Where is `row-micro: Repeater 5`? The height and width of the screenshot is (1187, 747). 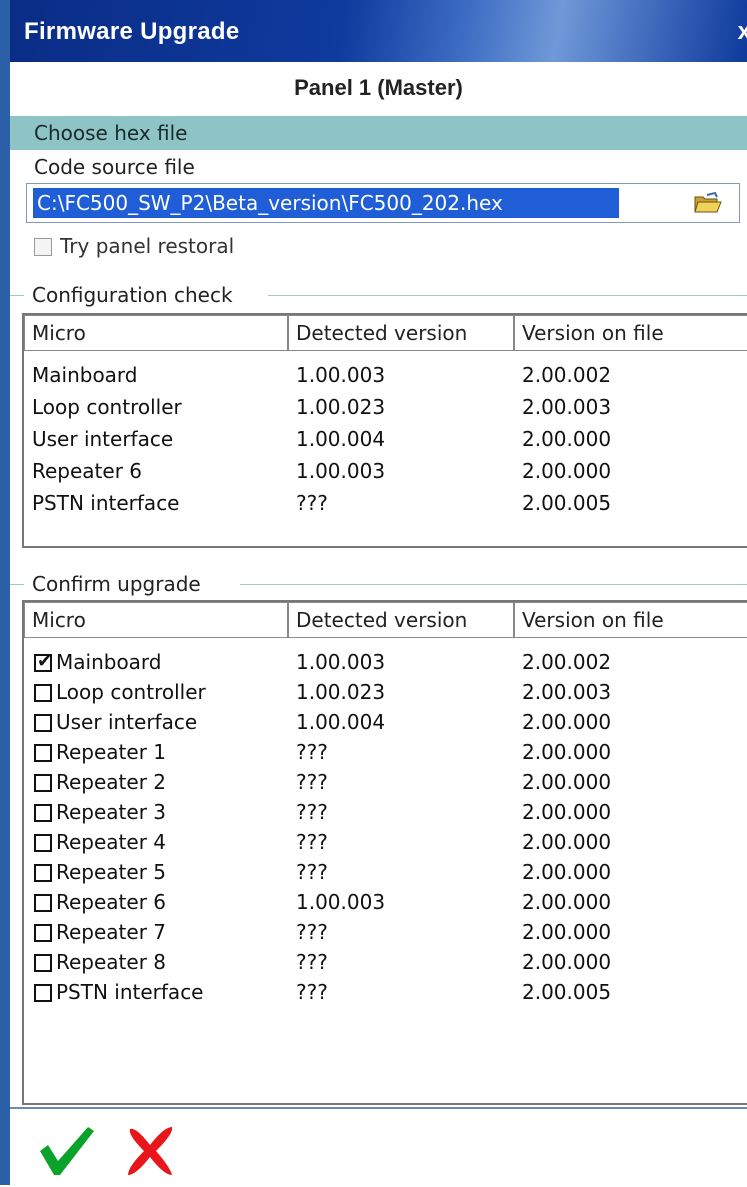 row-micro: Repeater 5 is located at coordinates (111, 872).